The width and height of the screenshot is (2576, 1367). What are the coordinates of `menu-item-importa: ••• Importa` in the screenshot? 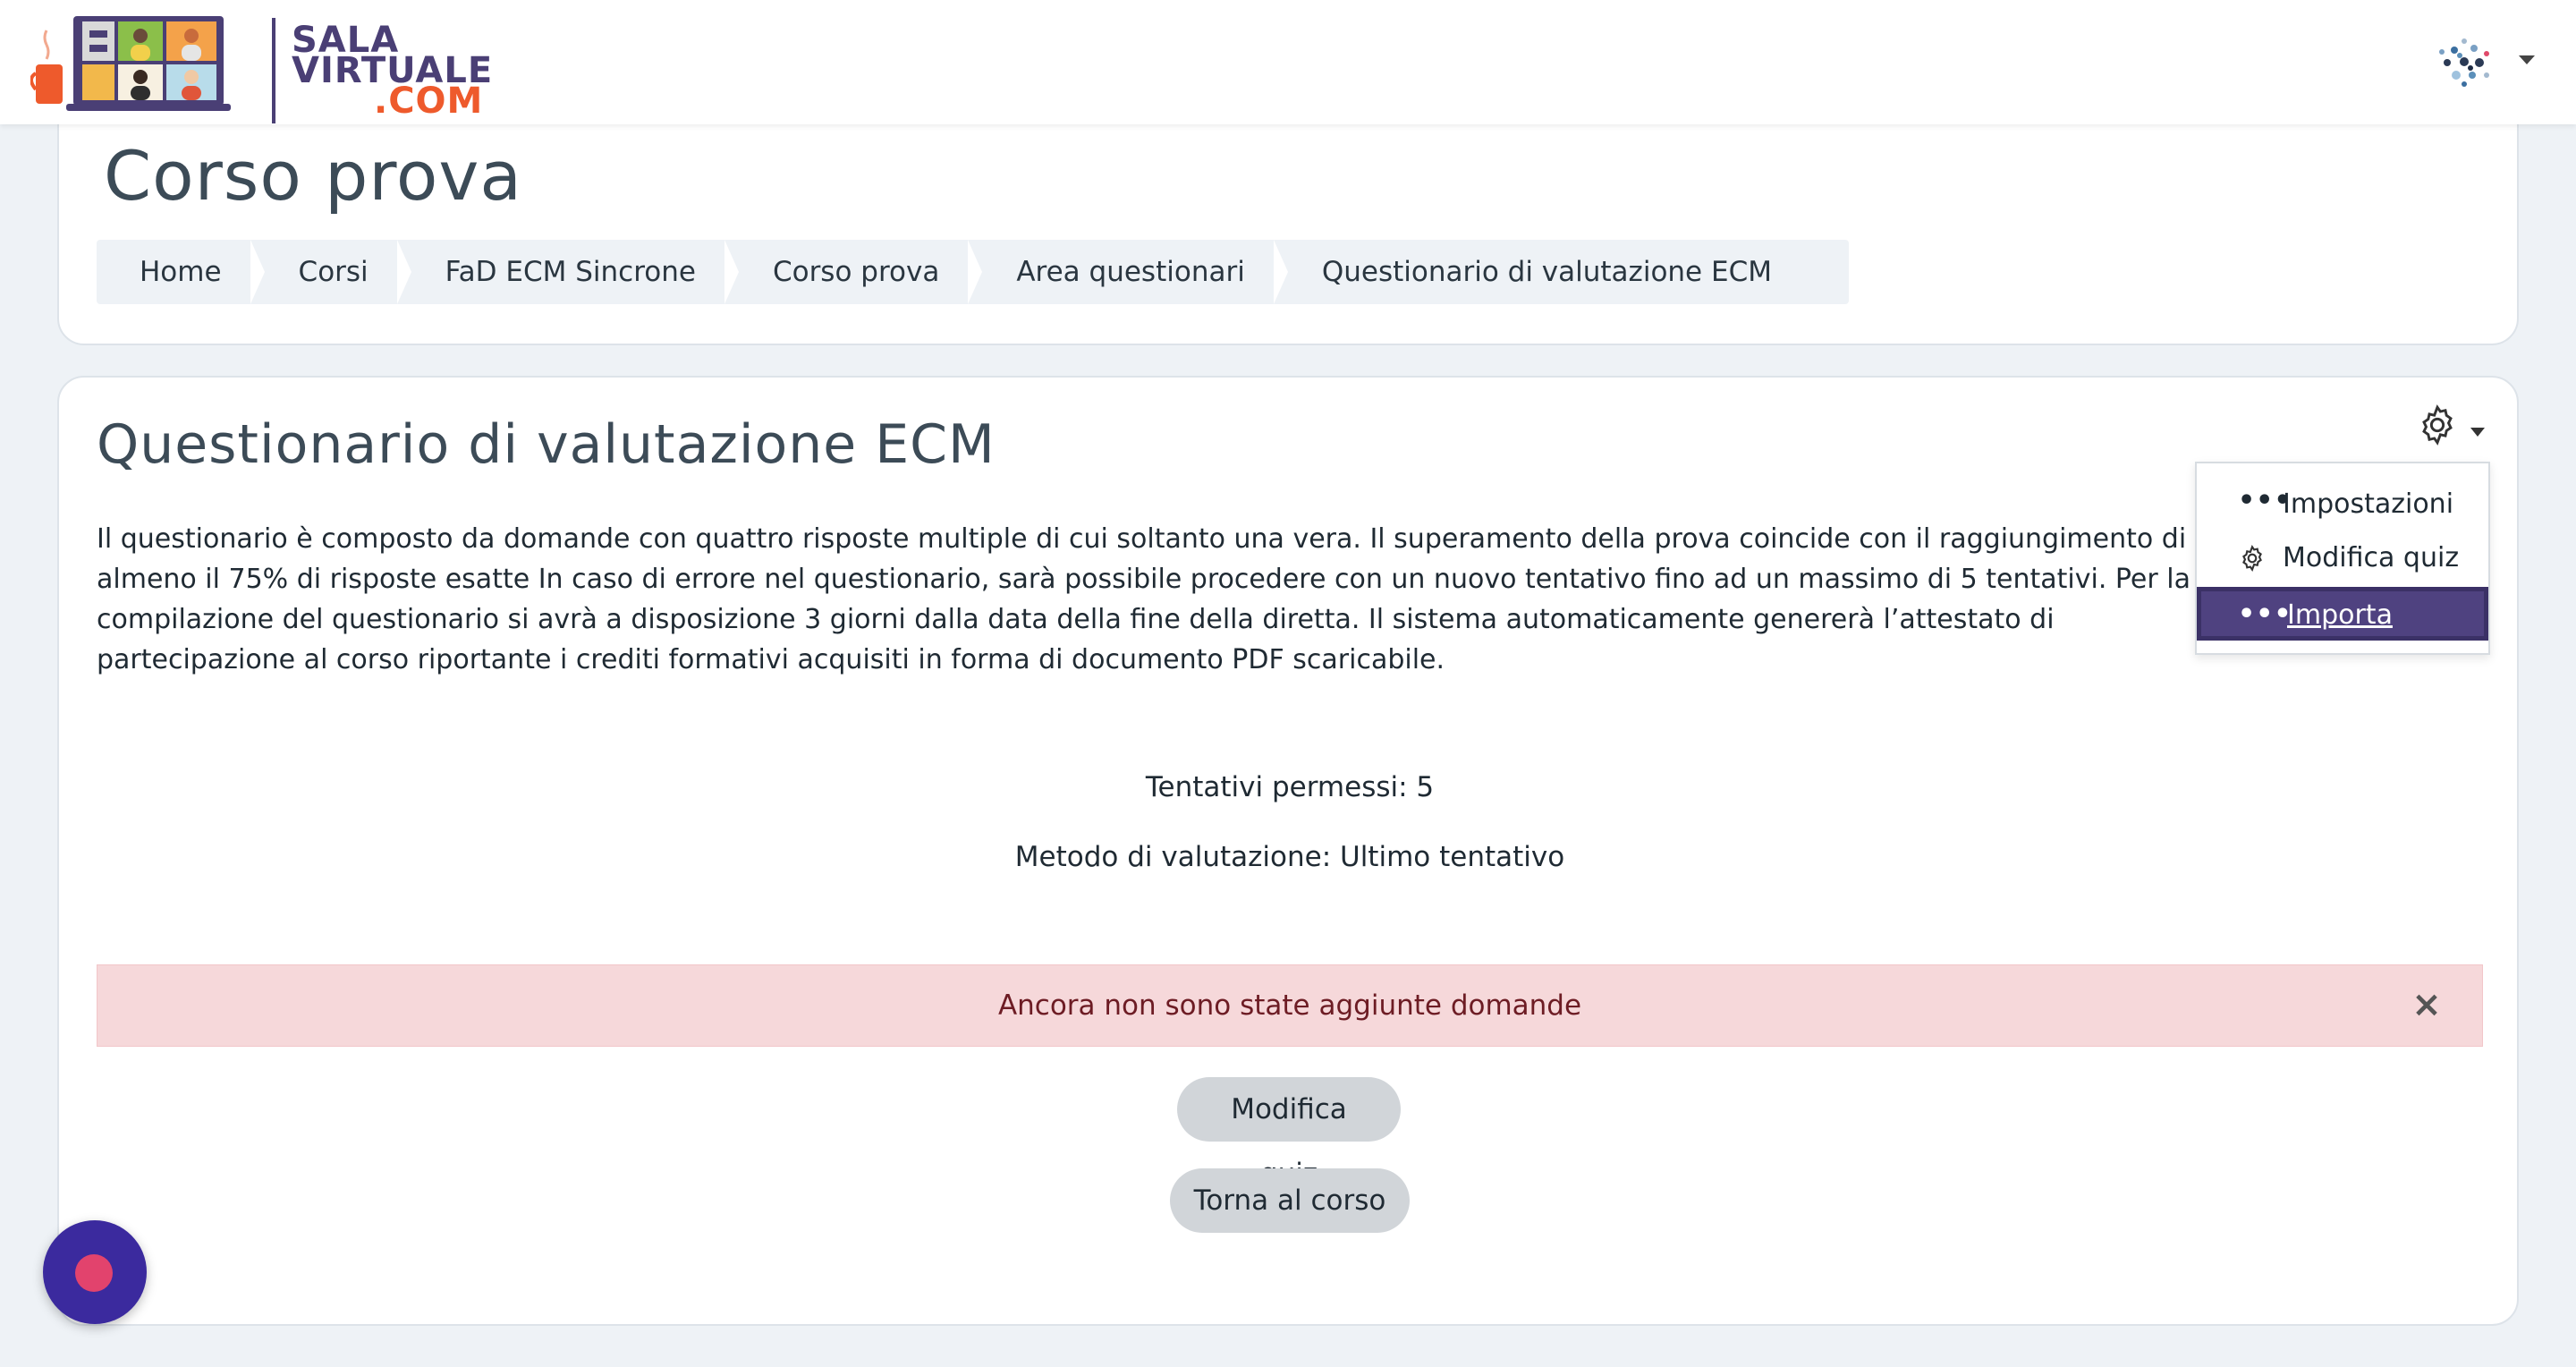 It's located at (2342, 614).